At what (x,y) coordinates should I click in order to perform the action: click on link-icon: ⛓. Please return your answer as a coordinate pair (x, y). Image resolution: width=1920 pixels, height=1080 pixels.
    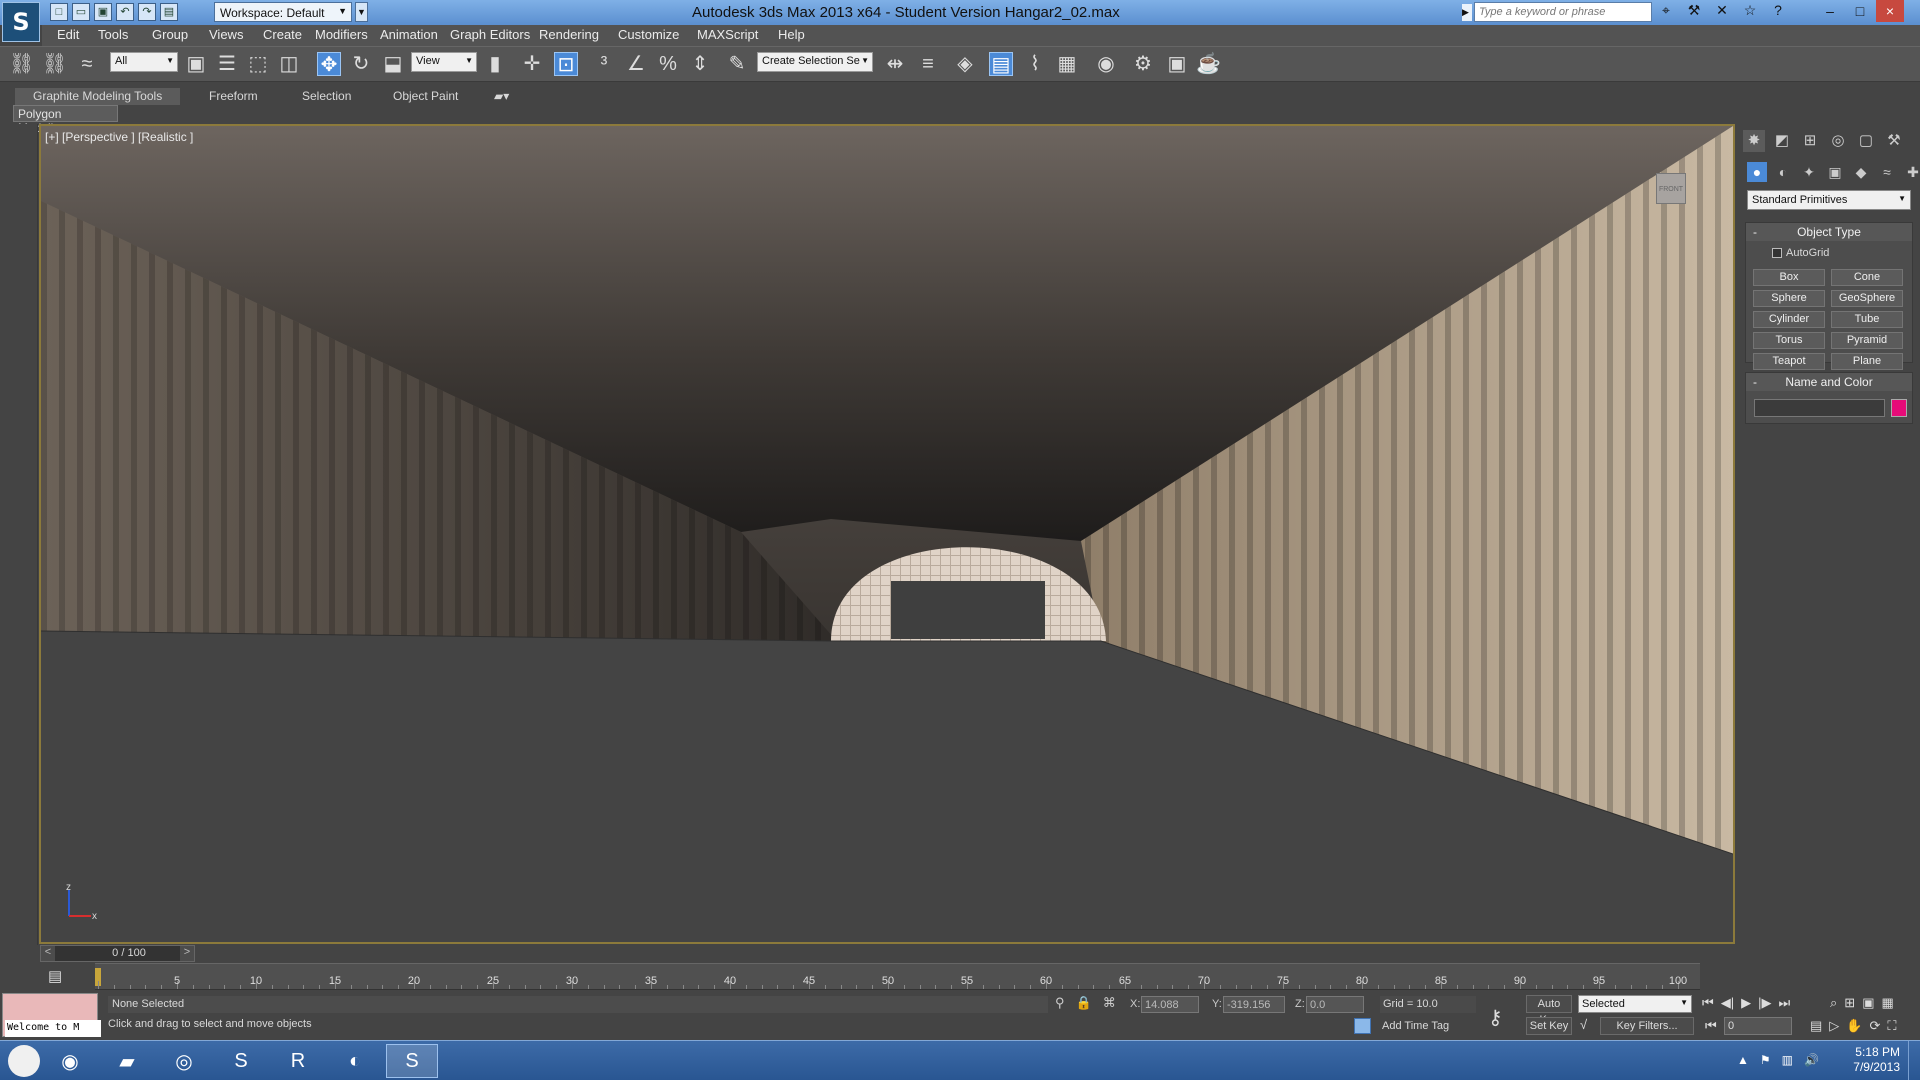
    Looking at the image, I should click on (21, 64).